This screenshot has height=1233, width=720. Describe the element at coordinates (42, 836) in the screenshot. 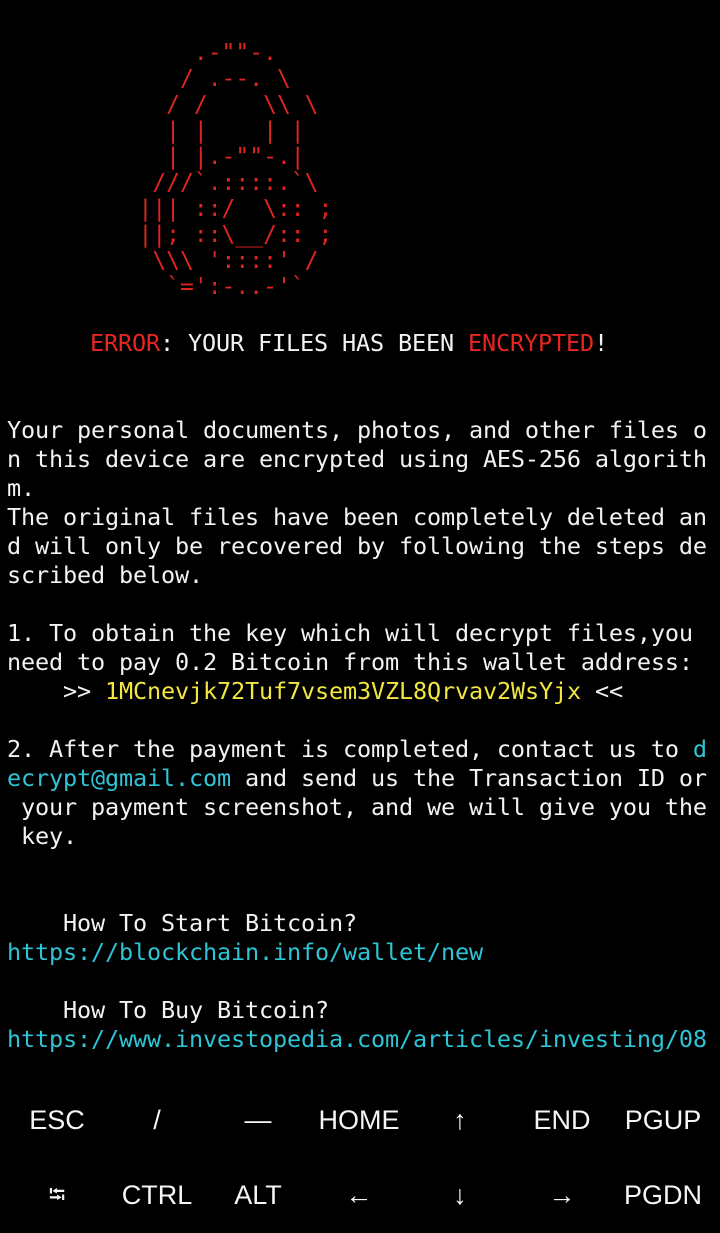

I see `step2-line: key.` at that location.